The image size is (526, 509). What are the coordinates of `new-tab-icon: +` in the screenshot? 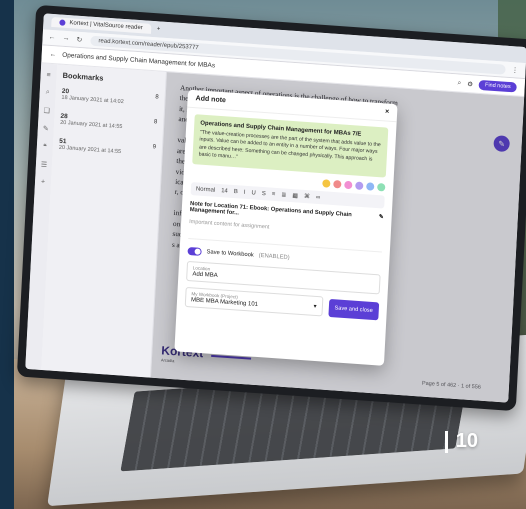 It's located at (159, 29).